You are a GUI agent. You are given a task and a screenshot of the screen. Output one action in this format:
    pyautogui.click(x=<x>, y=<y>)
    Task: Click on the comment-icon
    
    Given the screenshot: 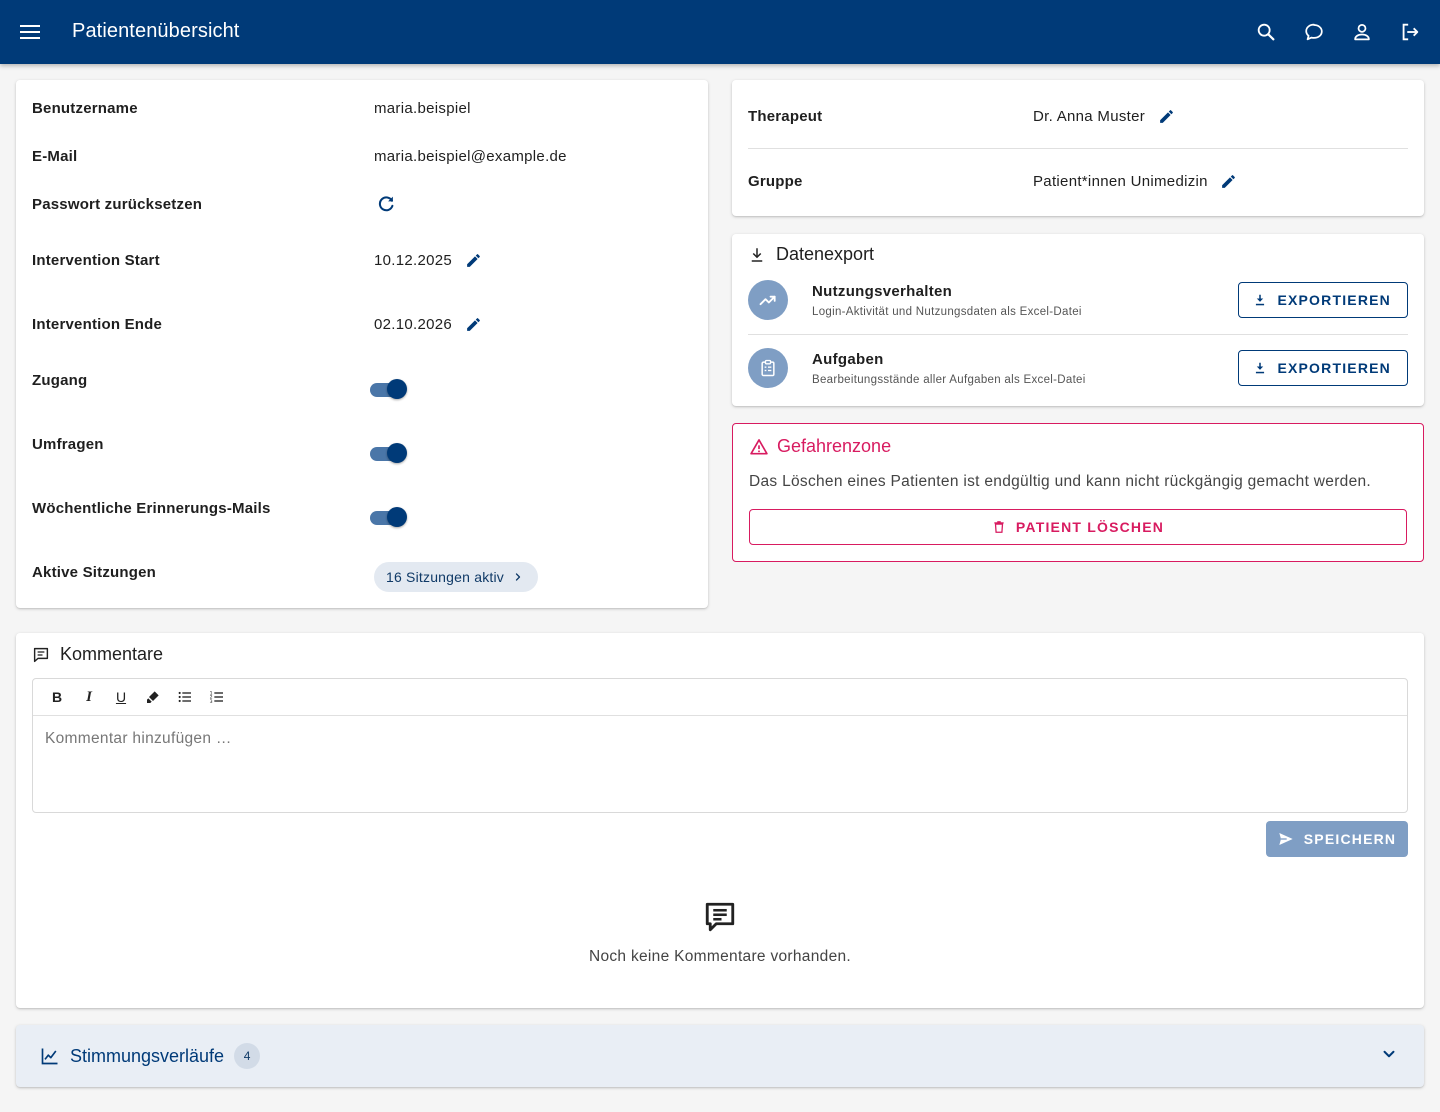 What is the action you would take?
    pyautogui.click(x=41, y=655)
    